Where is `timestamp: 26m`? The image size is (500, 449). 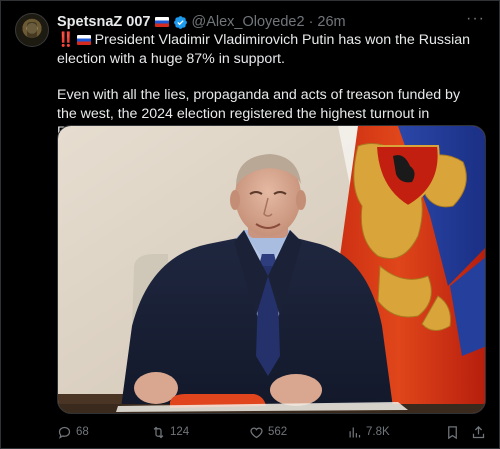 timestamp: 26m is located at coordinates (331, 22).